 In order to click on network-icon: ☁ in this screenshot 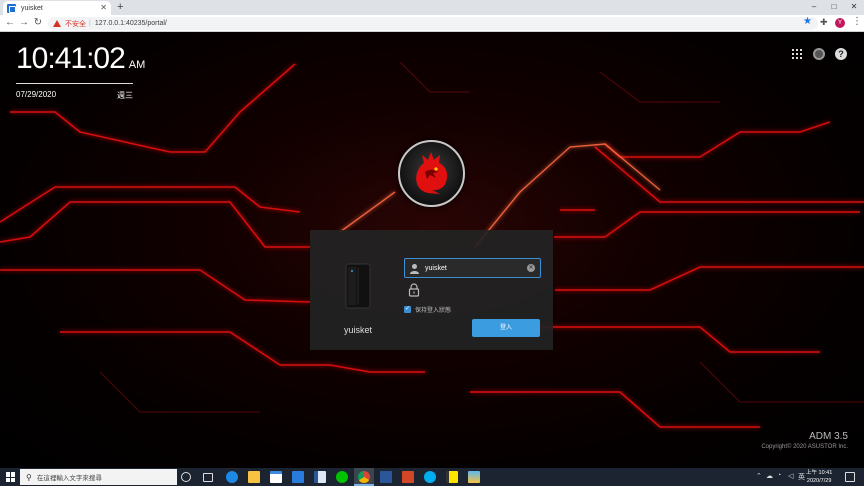, I will do `click(769, 476)`.